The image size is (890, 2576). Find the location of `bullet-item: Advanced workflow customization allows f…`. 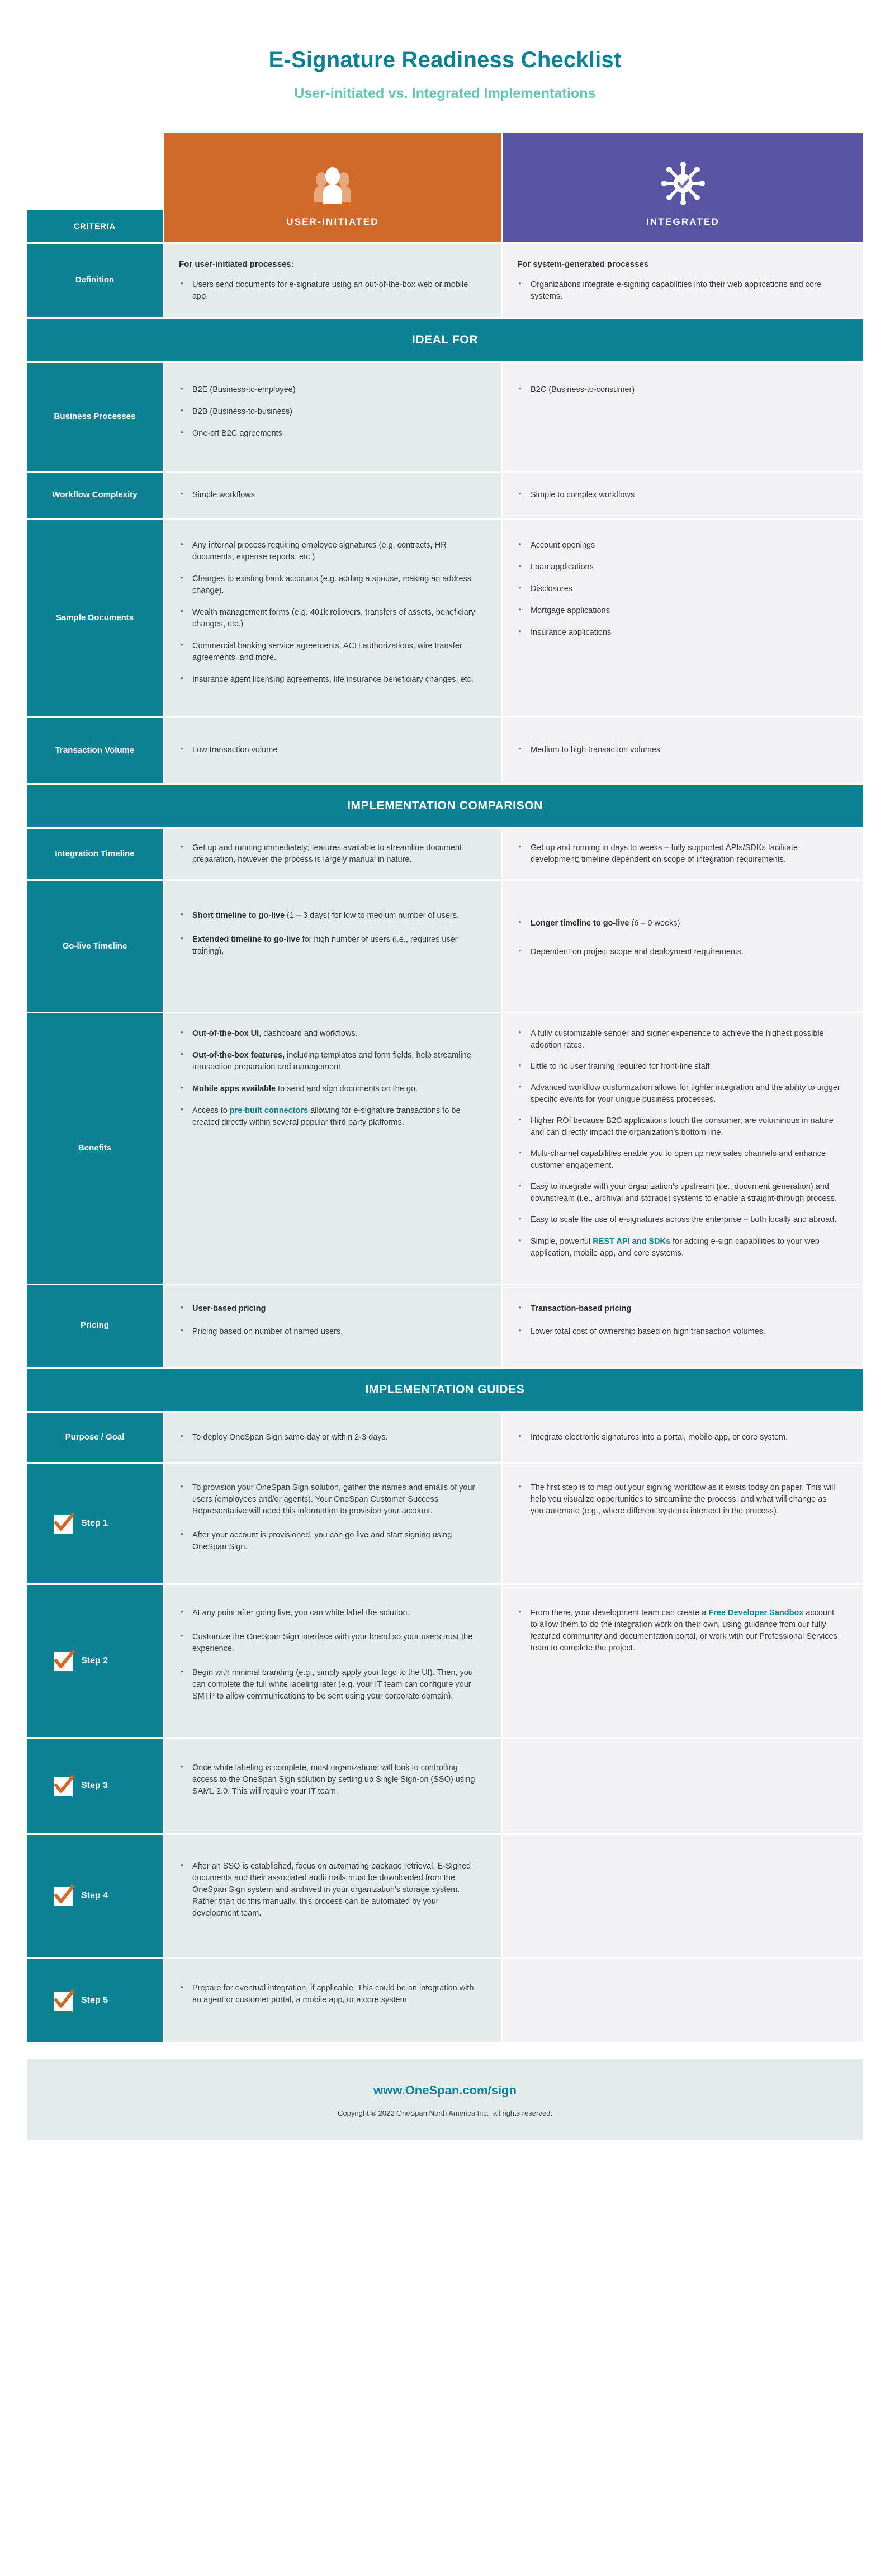

bullet-item: Advanced workflow customization allows f… is located at coordinates (679, 1094).